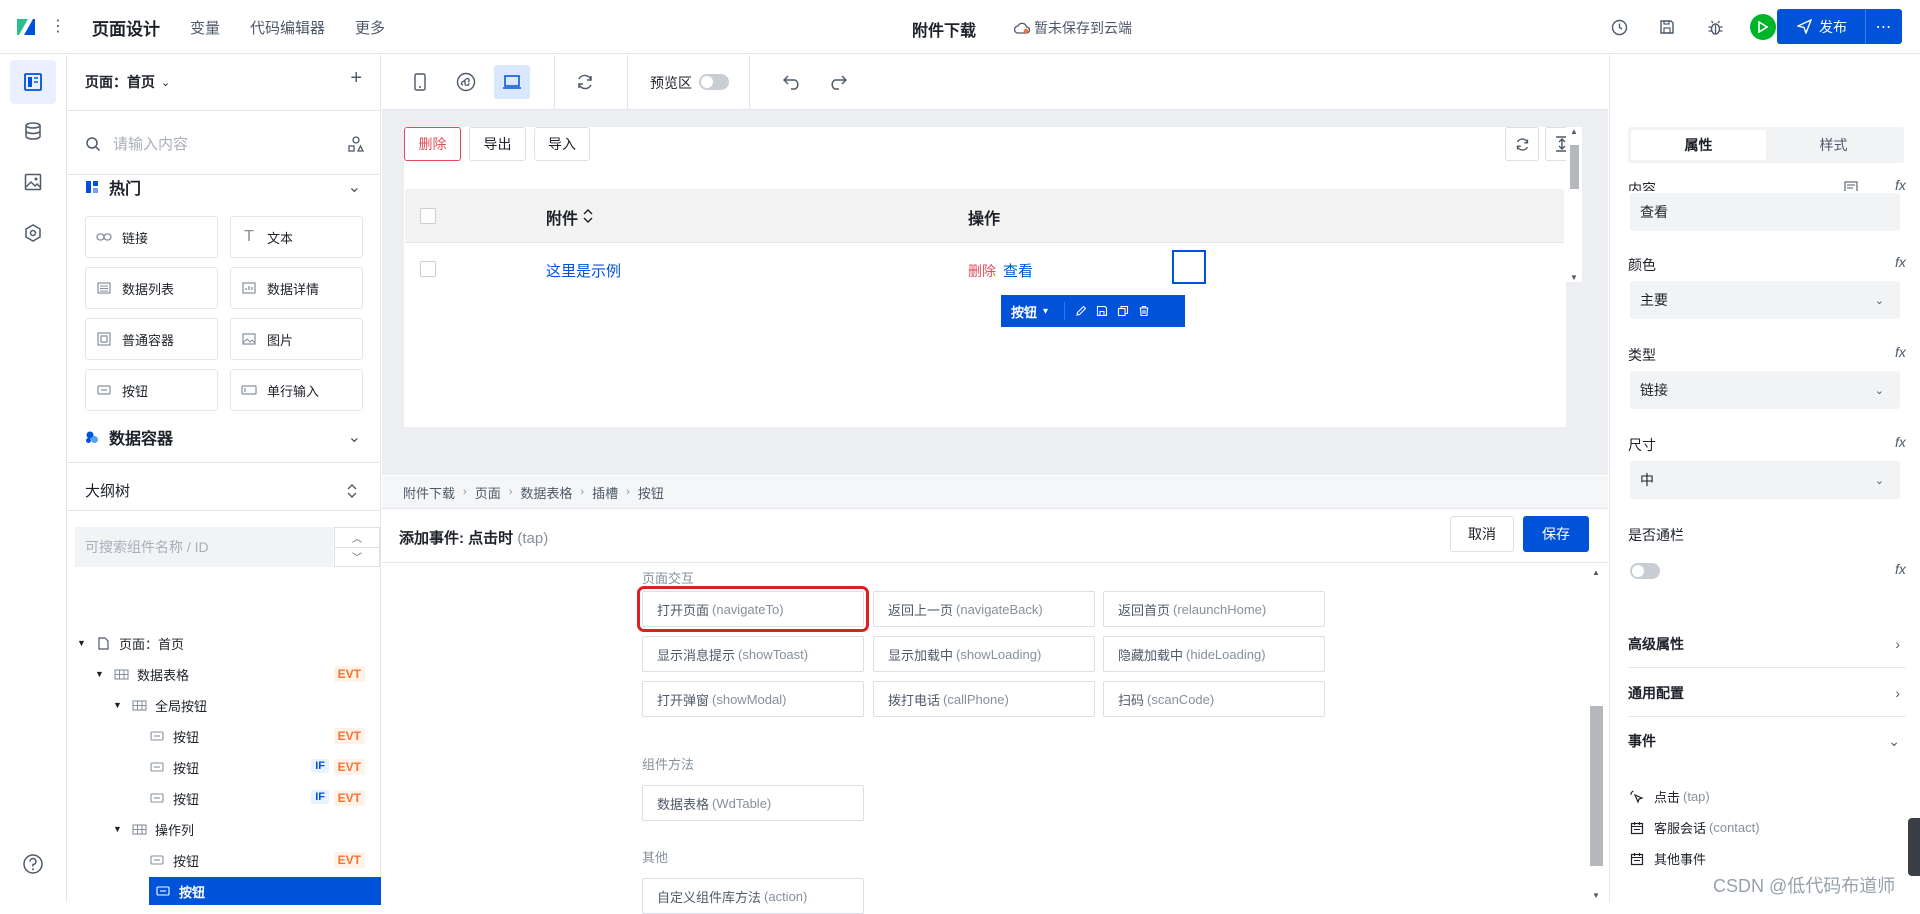 The height and width of the screenshot is (914, 1920). What do you see at coordinates (512, 82) in the screenshot?
I see `device-desktop-button` at bounding box center [512, 82].